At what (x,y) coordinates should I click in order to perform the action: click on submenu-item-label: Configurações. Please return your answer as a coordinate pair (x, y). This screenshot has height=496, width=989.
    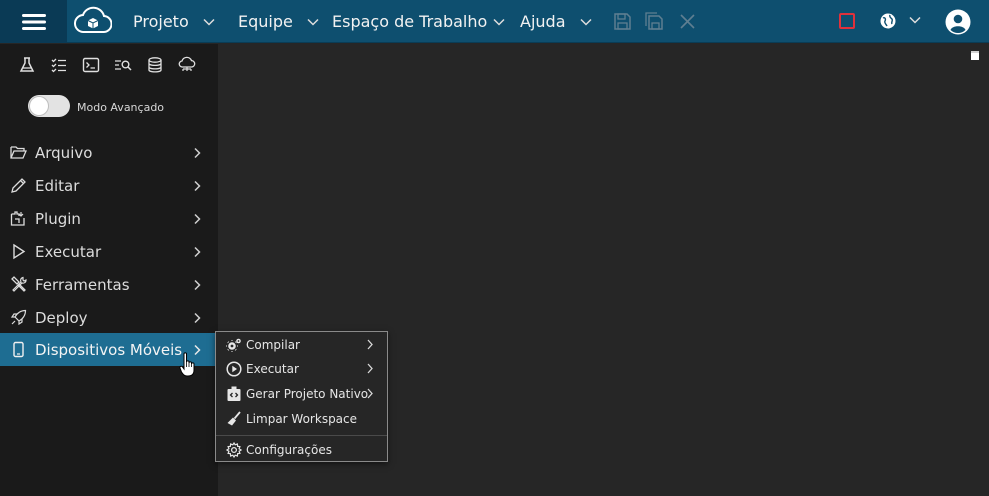
    Looking at the image, I should click on (289, 450).